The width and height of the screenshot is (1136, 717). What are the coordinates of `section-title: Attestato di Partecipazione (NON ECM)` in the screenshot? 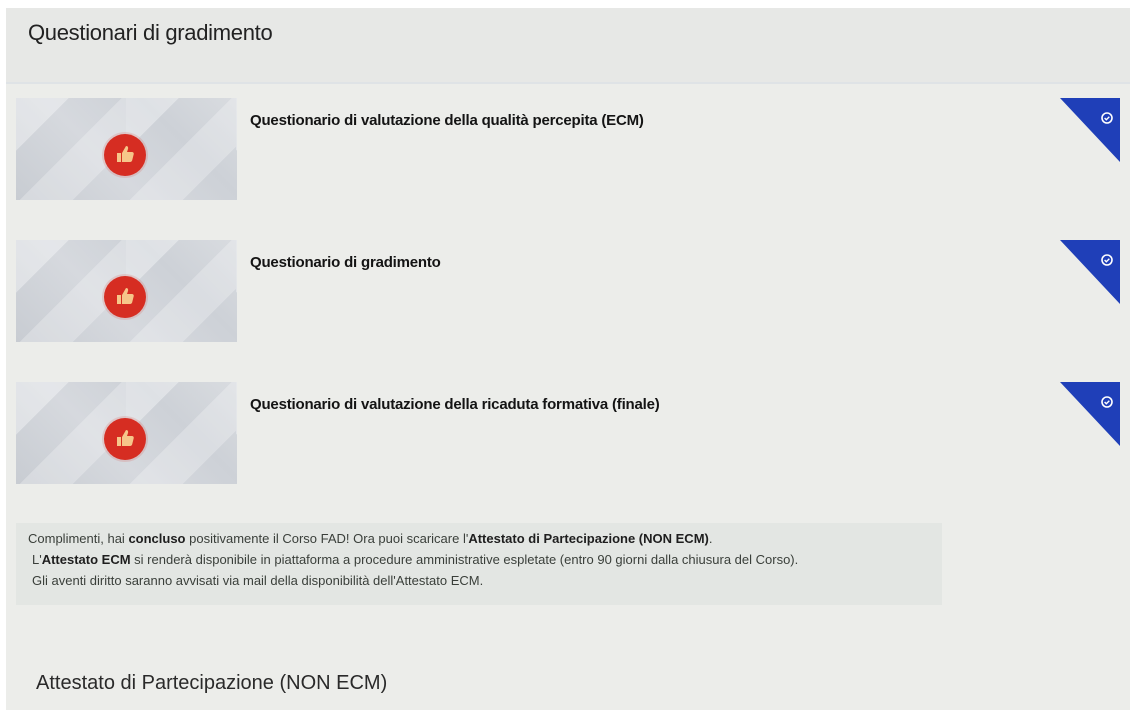 It's located at (212, 683).